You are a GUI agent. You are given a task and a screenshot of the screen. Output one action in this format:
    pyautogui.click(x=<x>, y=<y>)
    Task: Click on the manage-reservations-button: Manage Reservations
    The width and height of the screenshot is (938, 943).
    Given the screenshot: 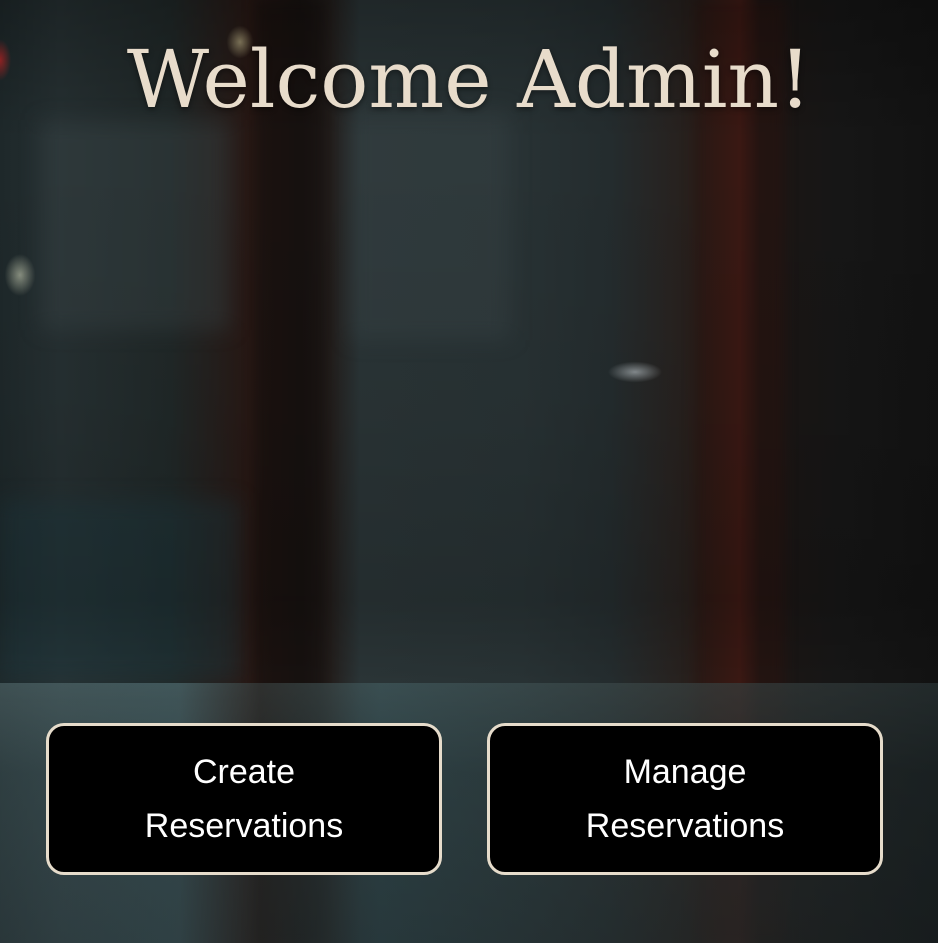 What is the action you would take?
    pyautogui.click(x=685, y=799)
    